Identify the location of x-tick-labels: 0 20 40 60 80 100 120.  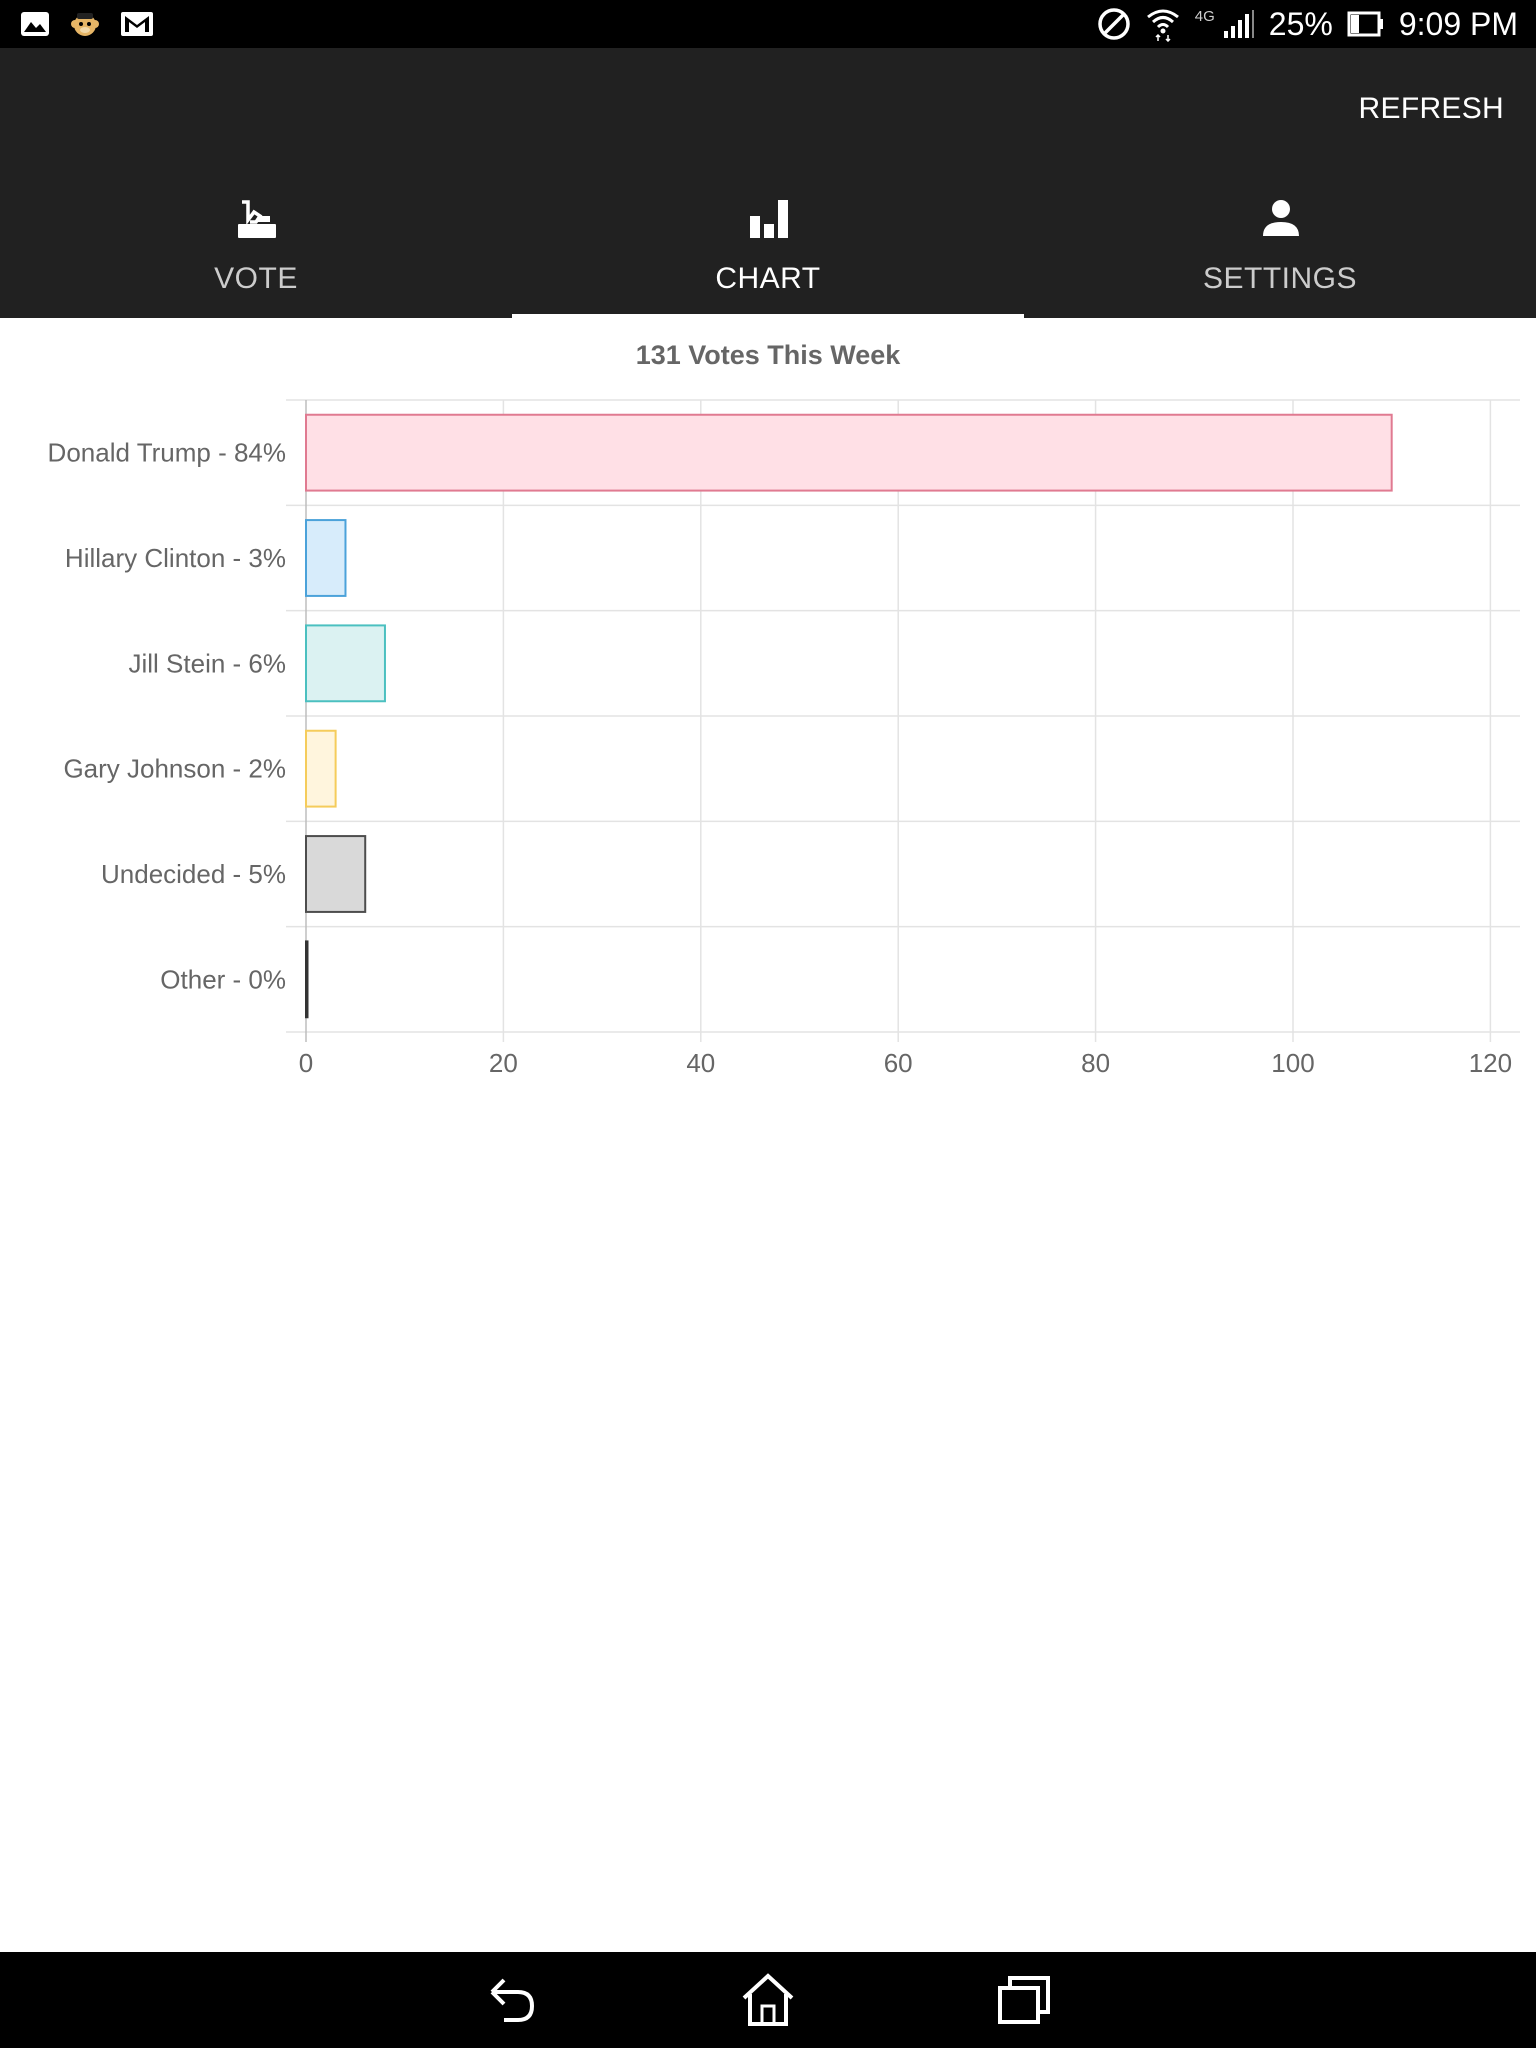
(905, 1063).